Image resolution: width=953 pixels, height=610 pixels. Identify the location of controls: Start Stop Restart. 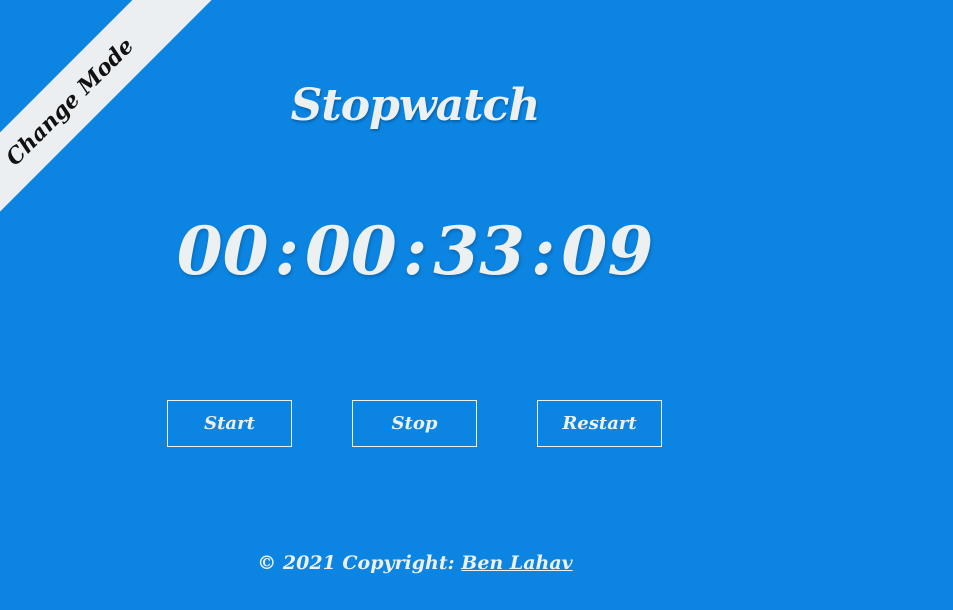
(414, 423).